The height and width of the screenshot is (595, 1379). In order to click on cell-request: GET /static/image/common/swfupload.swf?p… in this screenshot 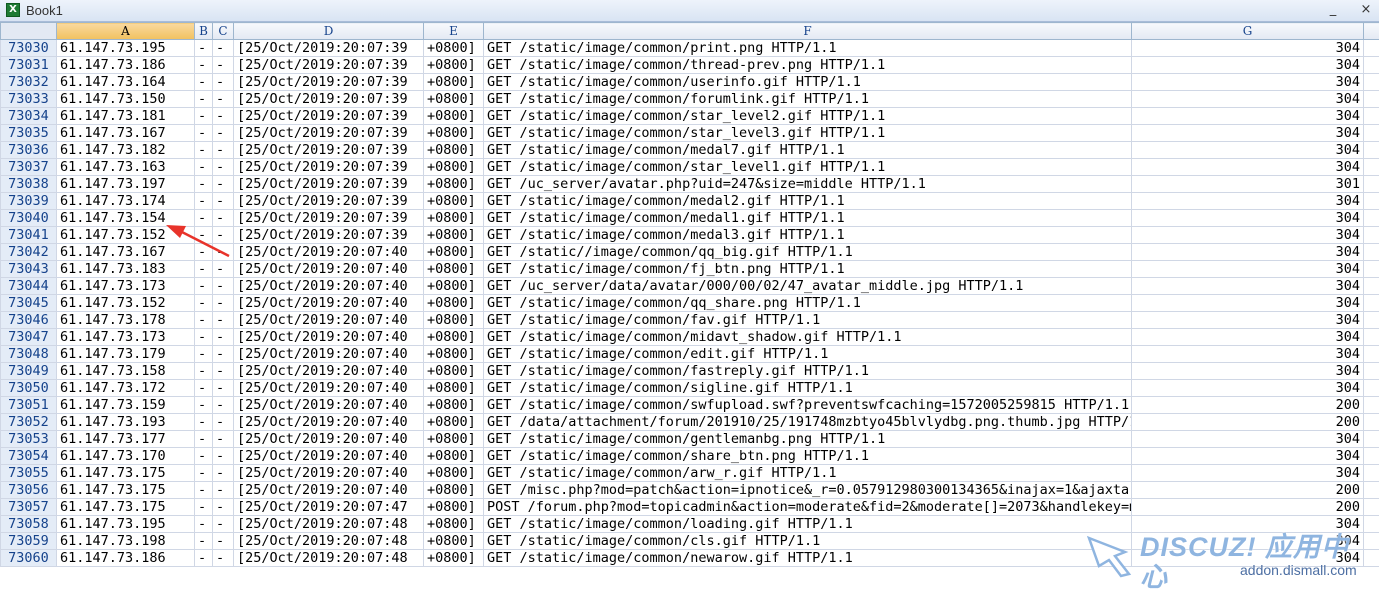, I will do `click(807, 405)`.